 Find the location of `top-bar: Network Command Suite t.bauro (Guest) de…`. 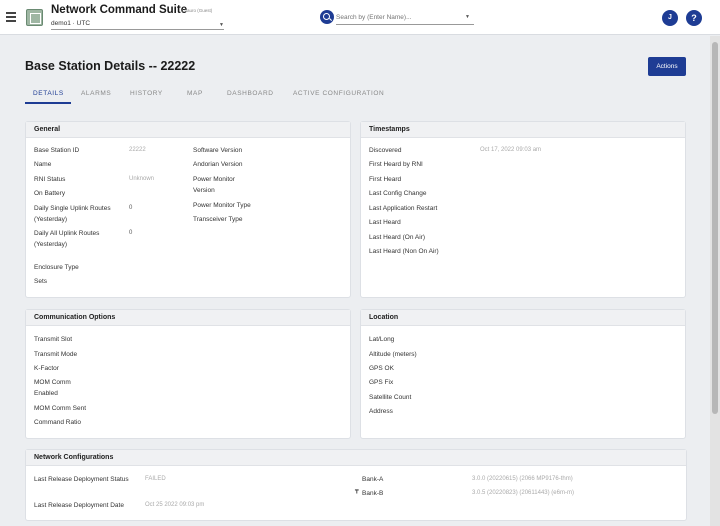

top-bar: Network Command Suite t.bauro (Guest) de… is located at coordinates (360, 17).